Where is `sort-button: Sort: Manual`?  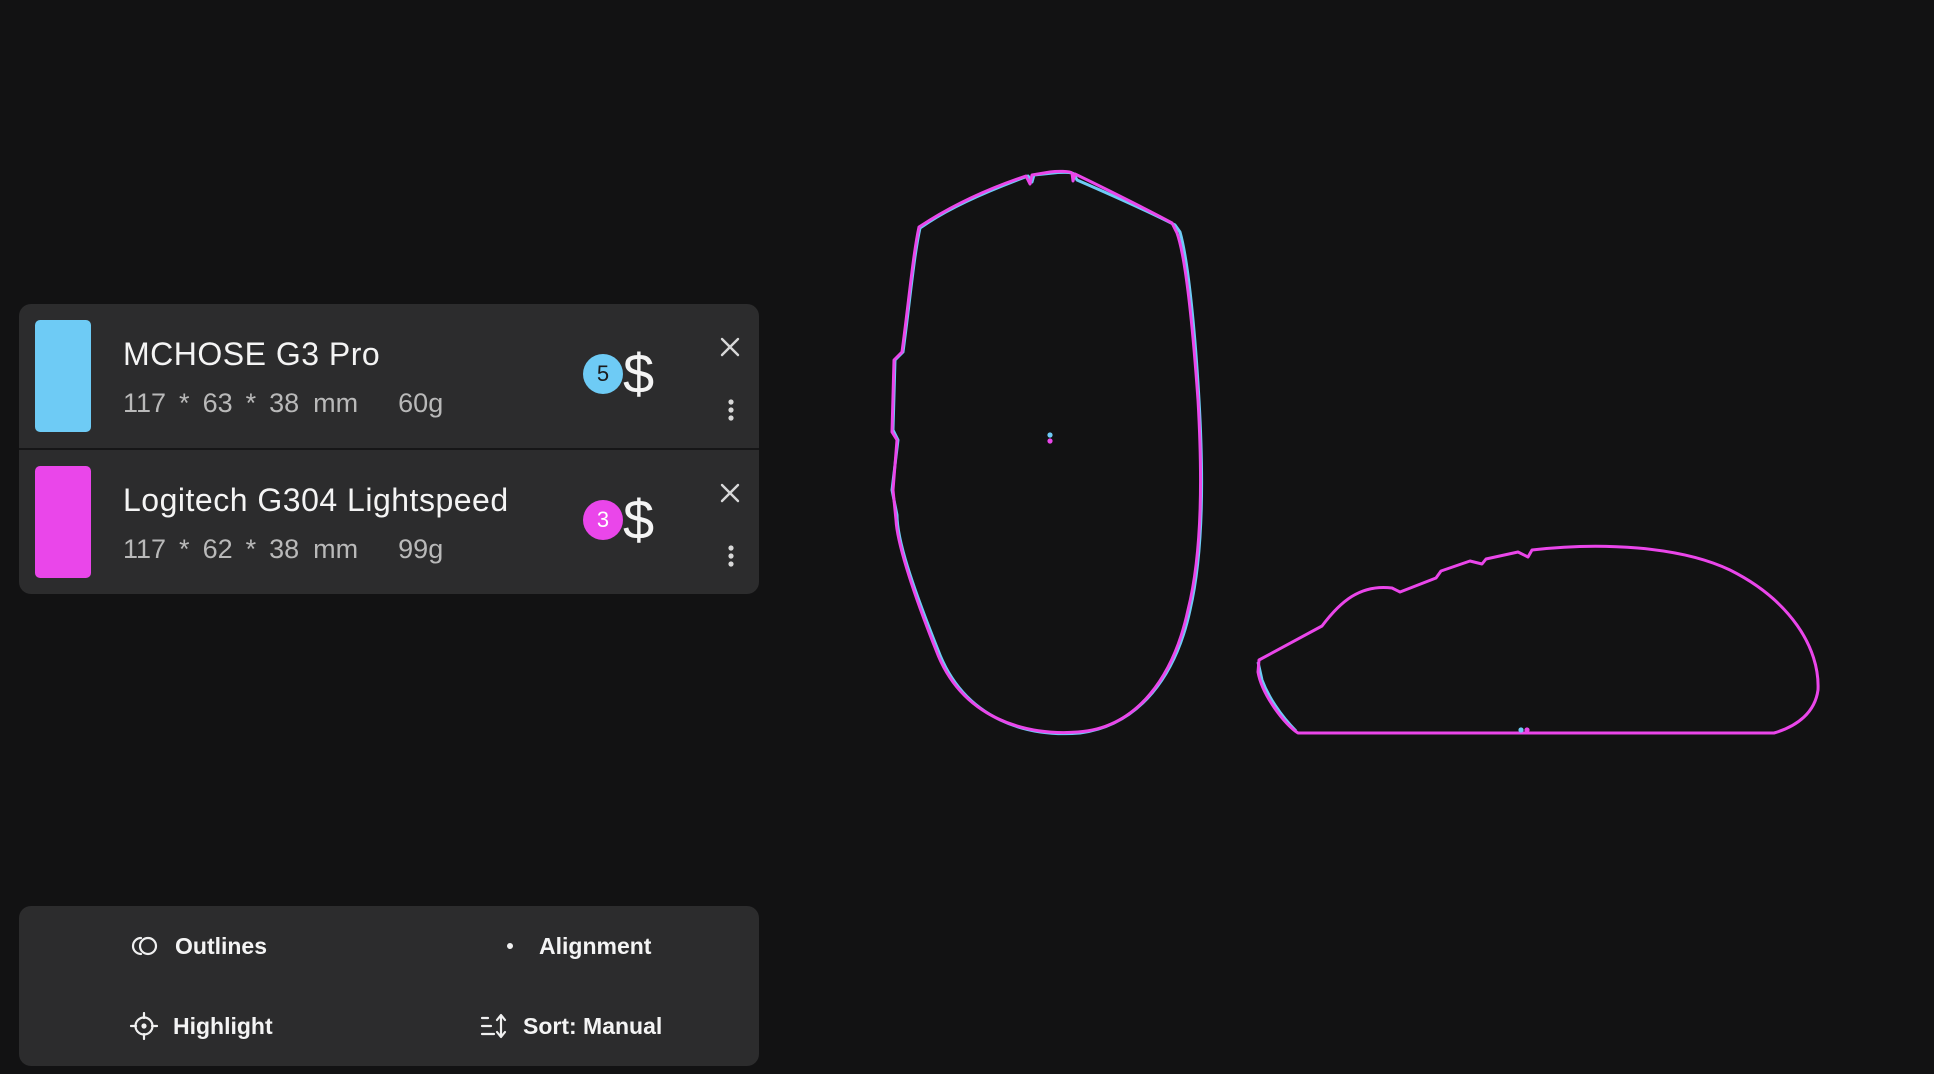
sort-button: Sort: Manual is located at coordinates (570, 1026).